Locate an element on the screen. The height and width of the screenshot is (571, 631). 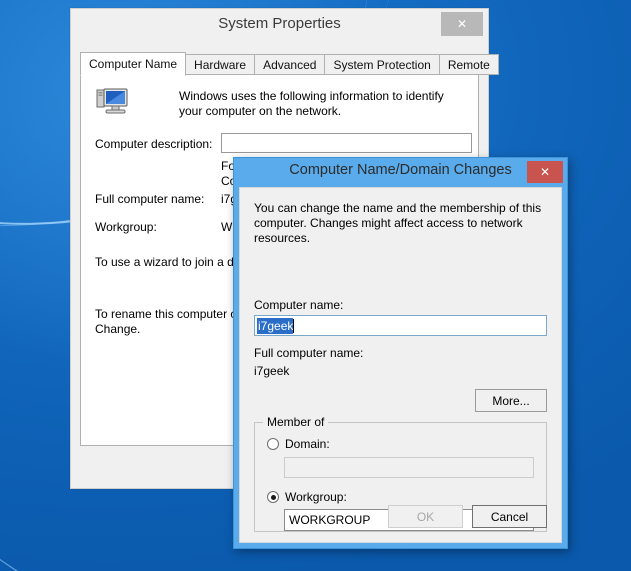
dialog-full-computer-name-label: Full computer name: is located at coordinates (309, 353).